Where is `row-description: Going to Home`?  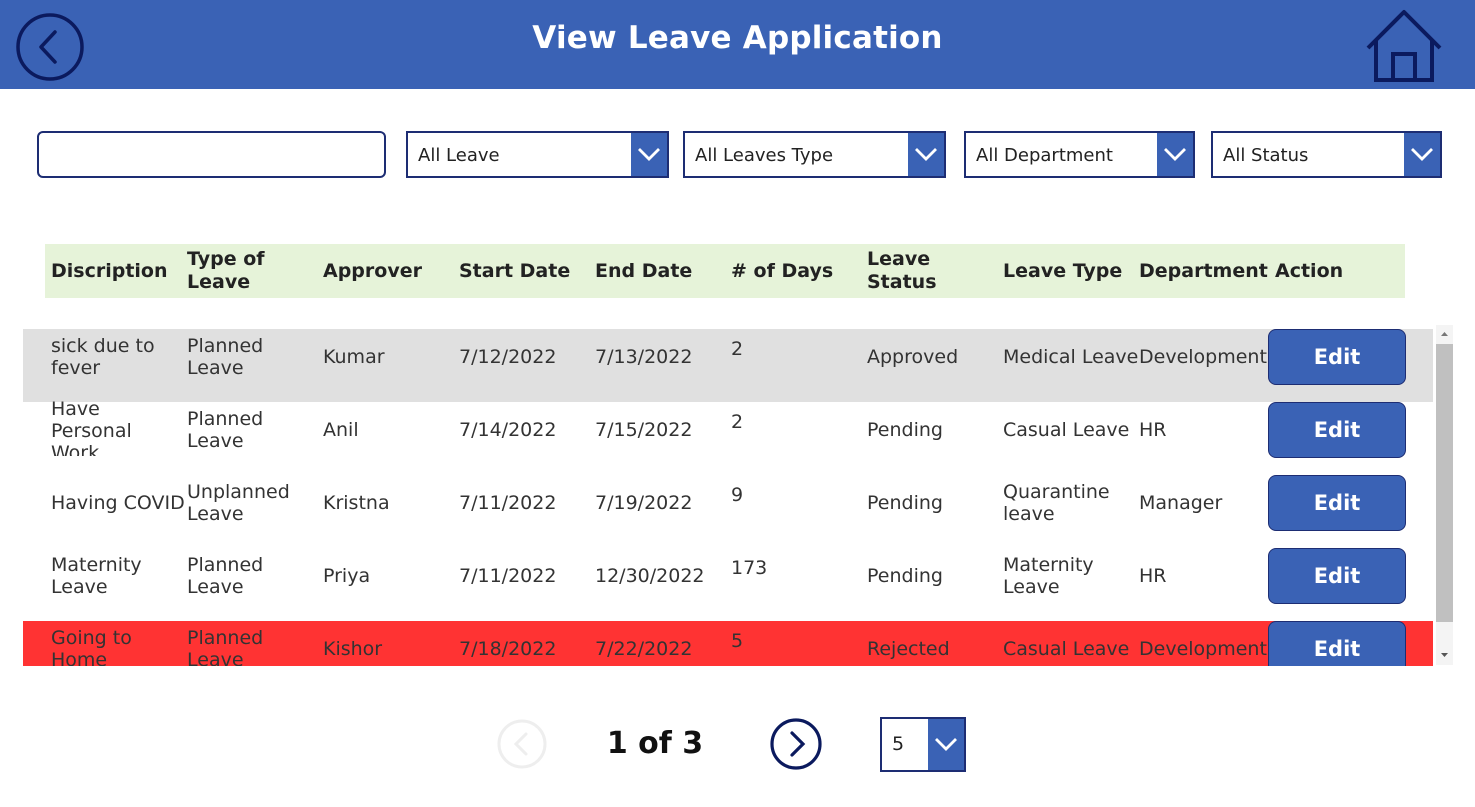 row-description: Going to Home is located at coordinates (91, 646).